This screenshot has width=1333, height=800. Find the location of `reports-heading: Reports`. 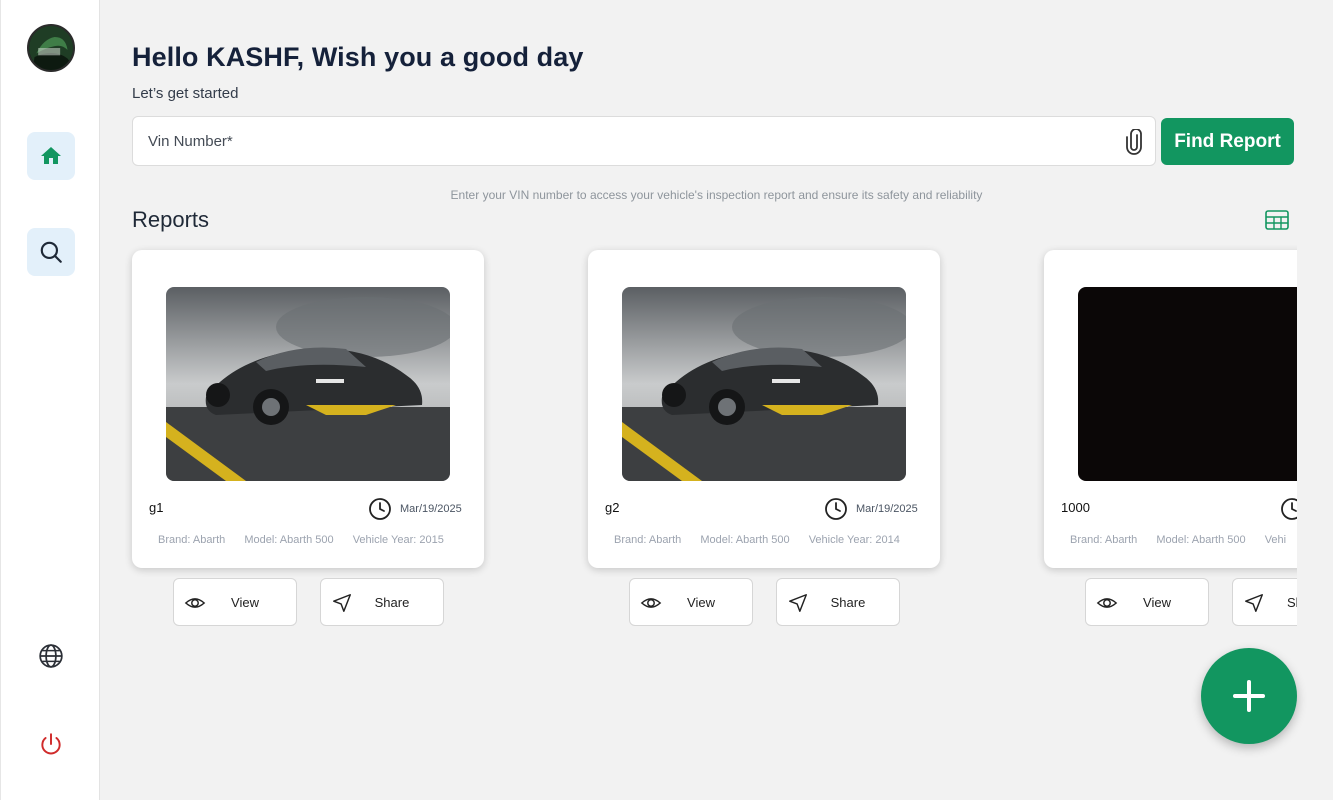

reports-heading: Reports is located at coordinates (171, 219).